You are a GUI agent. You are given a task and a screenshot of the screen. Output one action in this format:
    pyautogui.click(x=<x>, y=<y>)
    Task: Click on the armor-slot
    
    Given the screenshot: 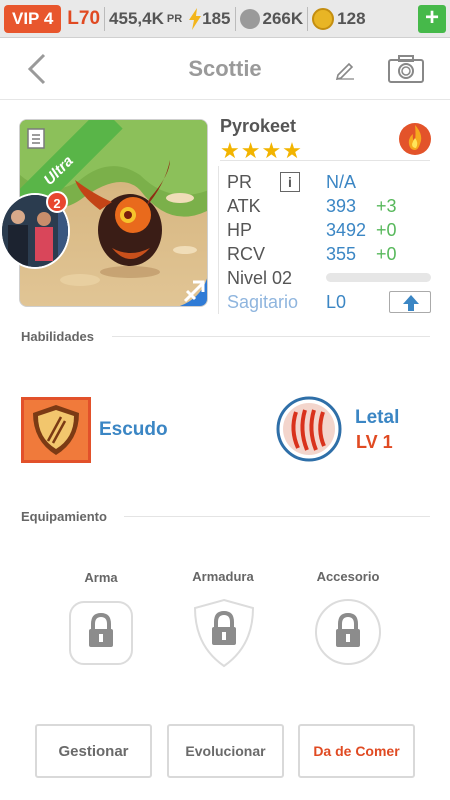 What is the action you would take?
    pyautogui.click(x=224, y=633)
    